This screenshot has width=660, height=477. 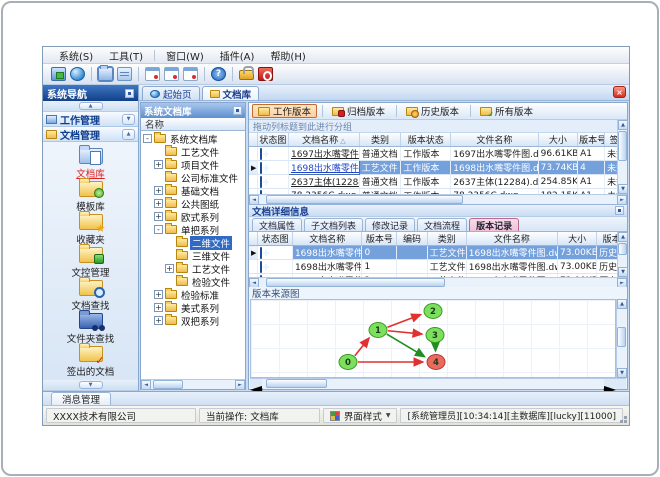 I want to click on button-工作版本: 工作版本, so click(x=285, y=111).